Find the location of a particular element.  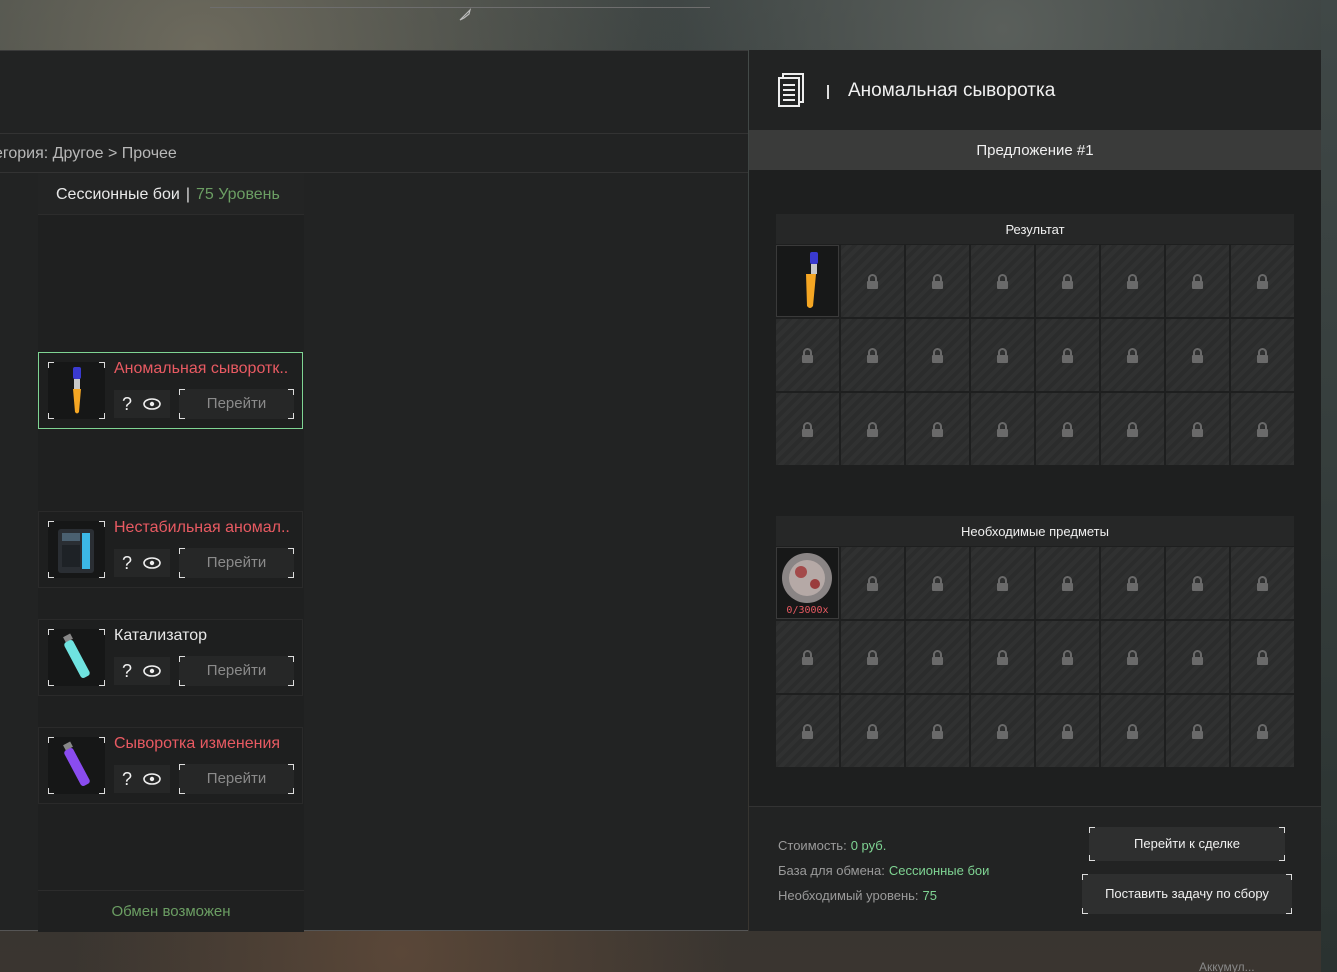

section-name: Сессионные бои is located at coordinates (118, 194).